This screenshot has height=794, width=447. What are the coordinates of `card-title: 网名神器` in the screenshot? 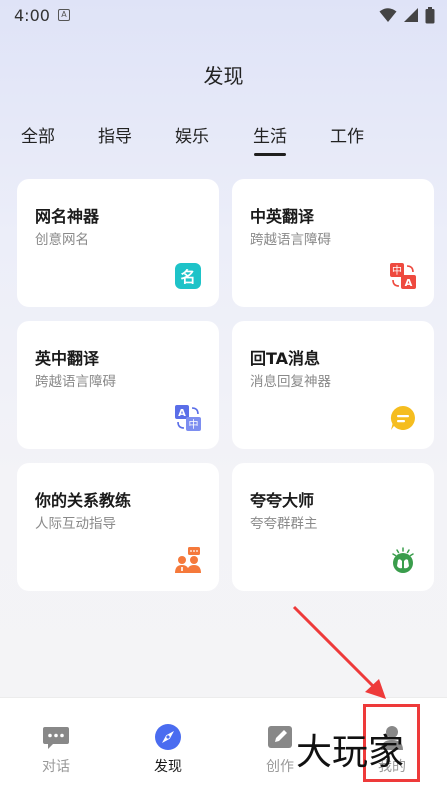 It's located at (67, 216).